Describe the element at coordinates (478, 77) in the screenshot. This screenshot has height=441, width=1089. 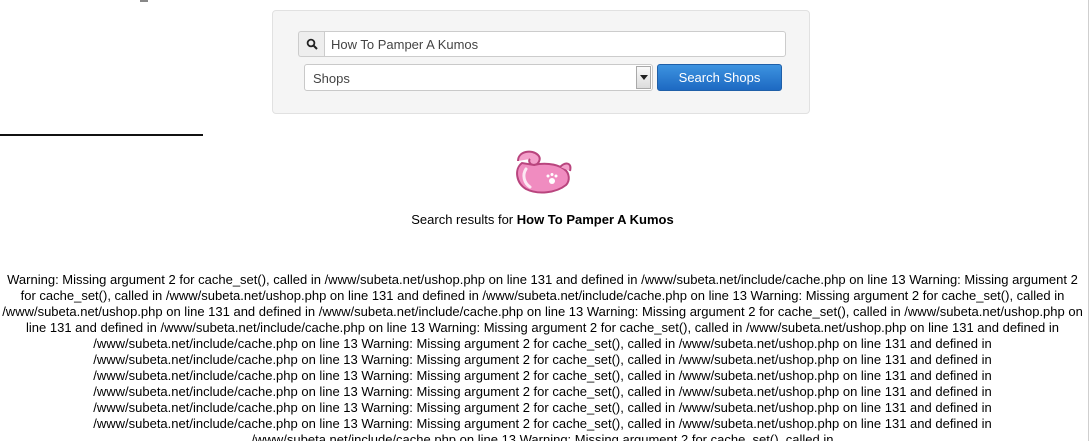
I see `category-select: Shops` at that location.